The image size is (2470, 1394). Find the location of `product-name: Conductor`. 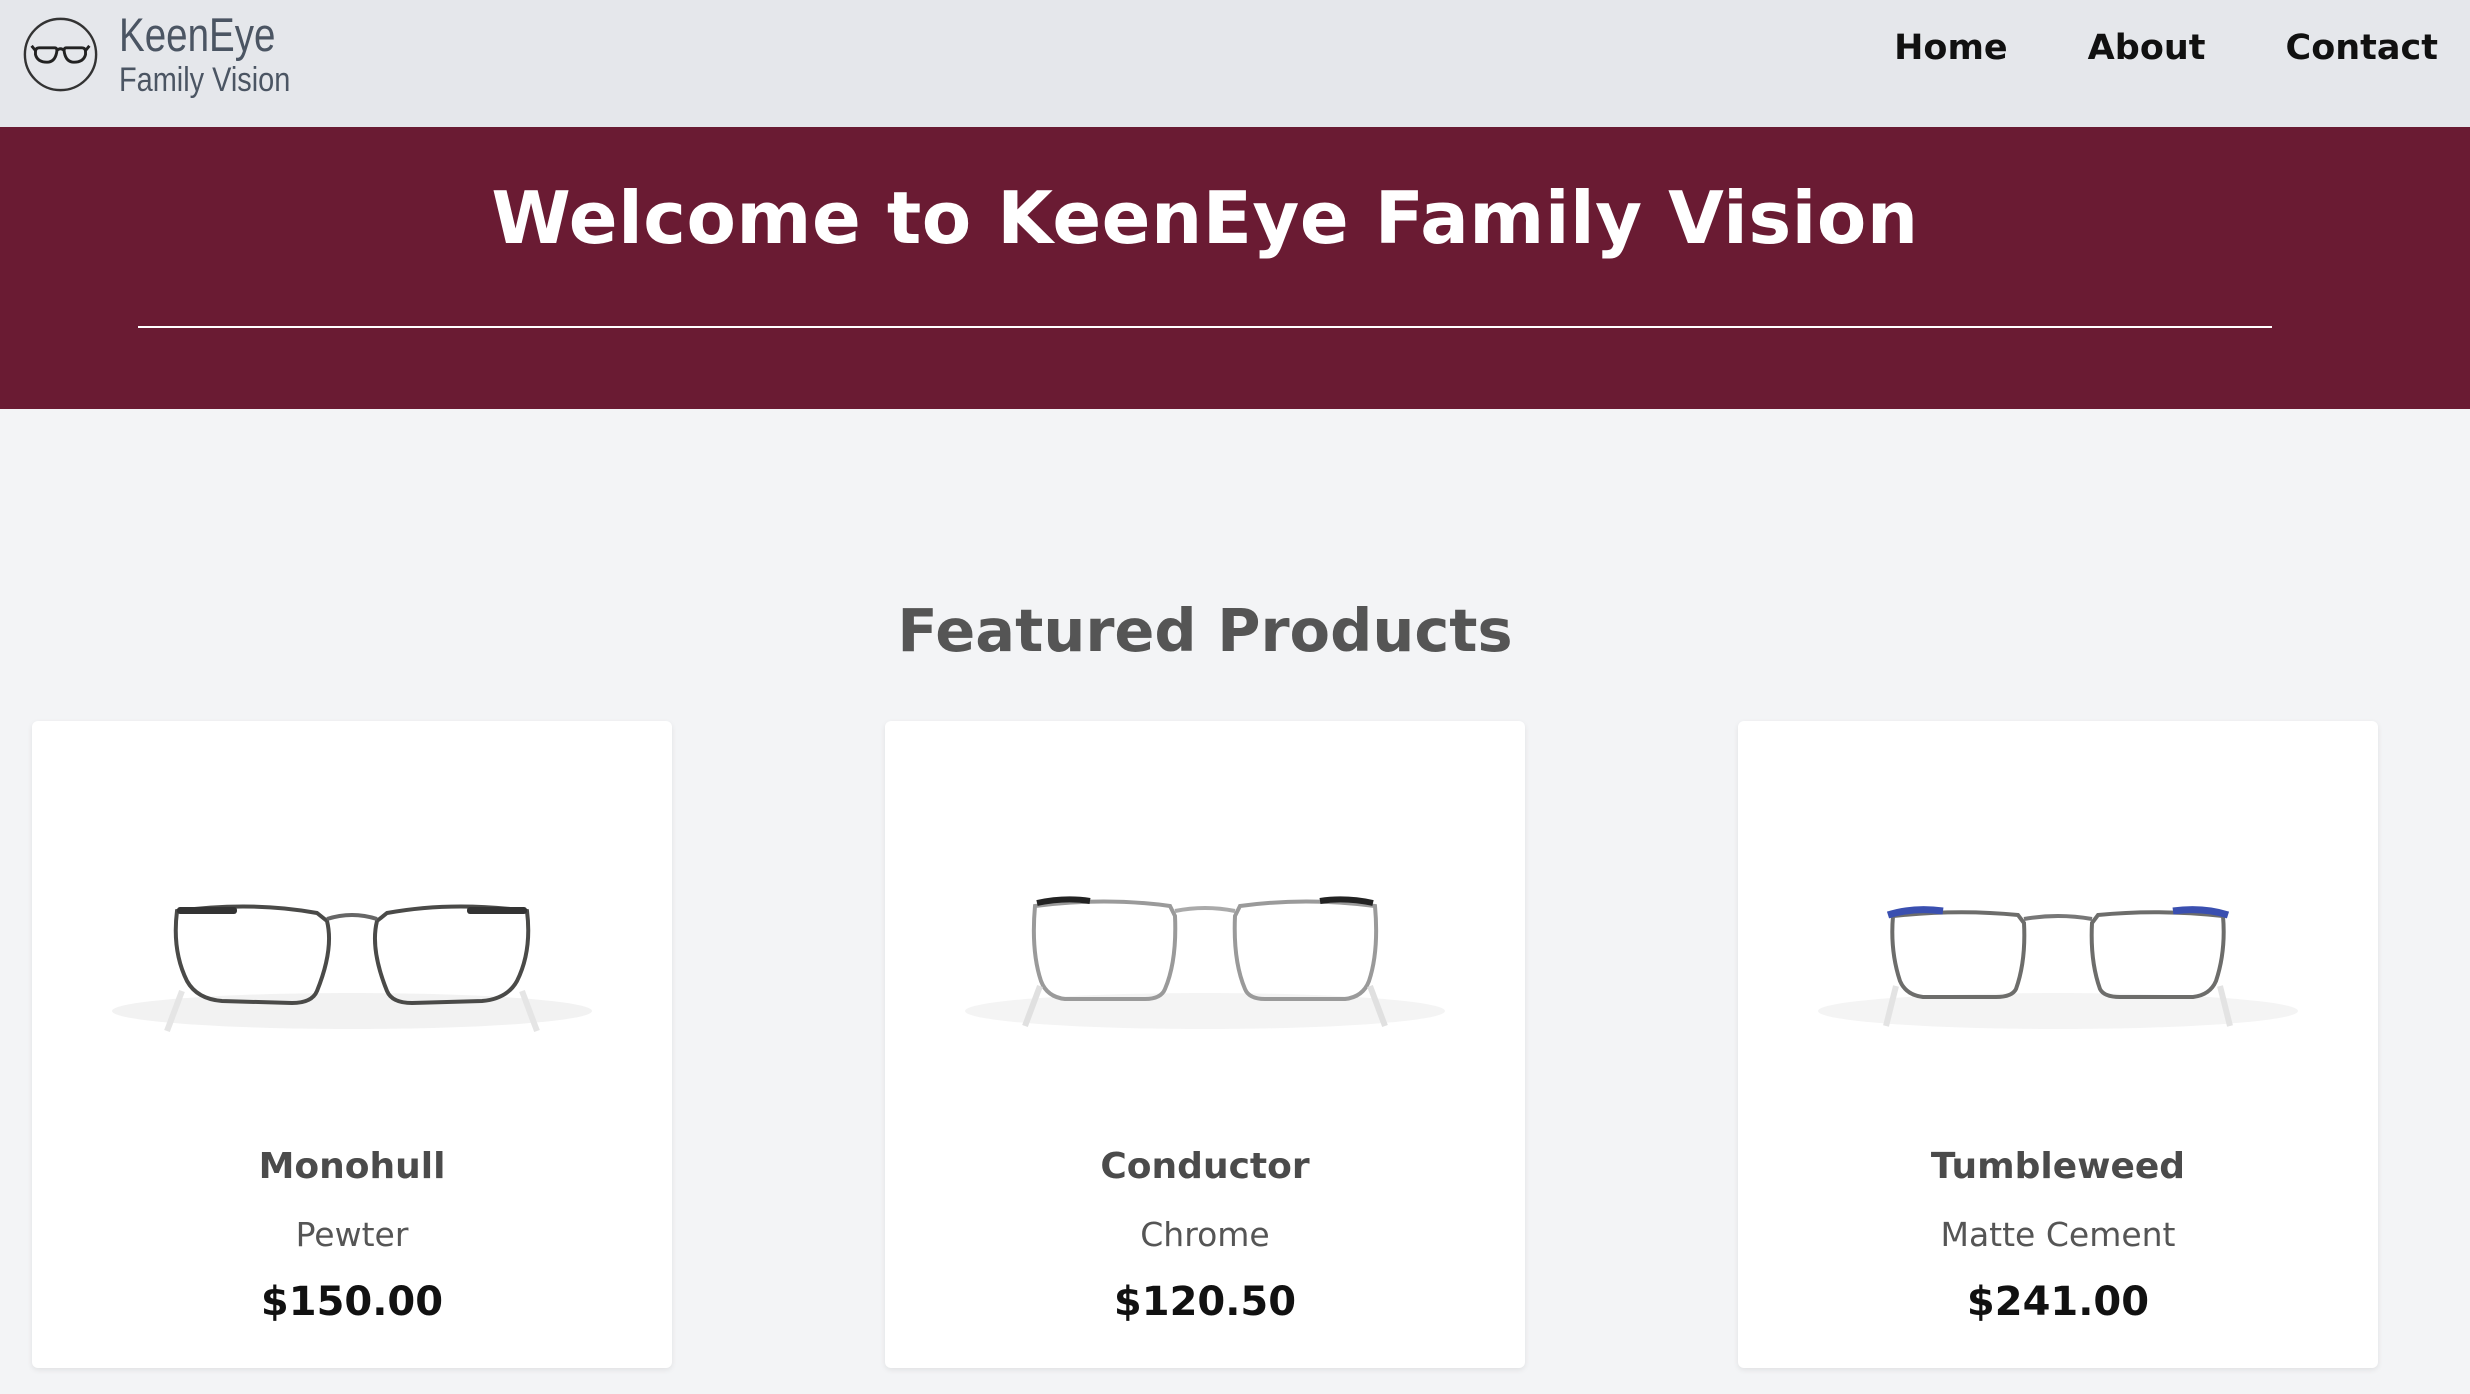

product-name: Conductor is located at coordinates (1205, 1166).